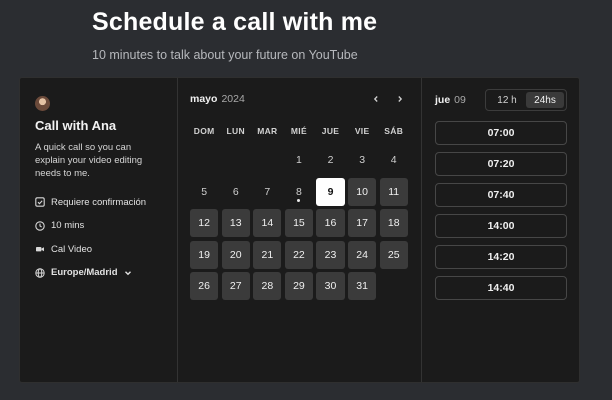 The width and height of the screenshot is (612, 400). I want to click on weekday-label: VIE, so click(362, 131).